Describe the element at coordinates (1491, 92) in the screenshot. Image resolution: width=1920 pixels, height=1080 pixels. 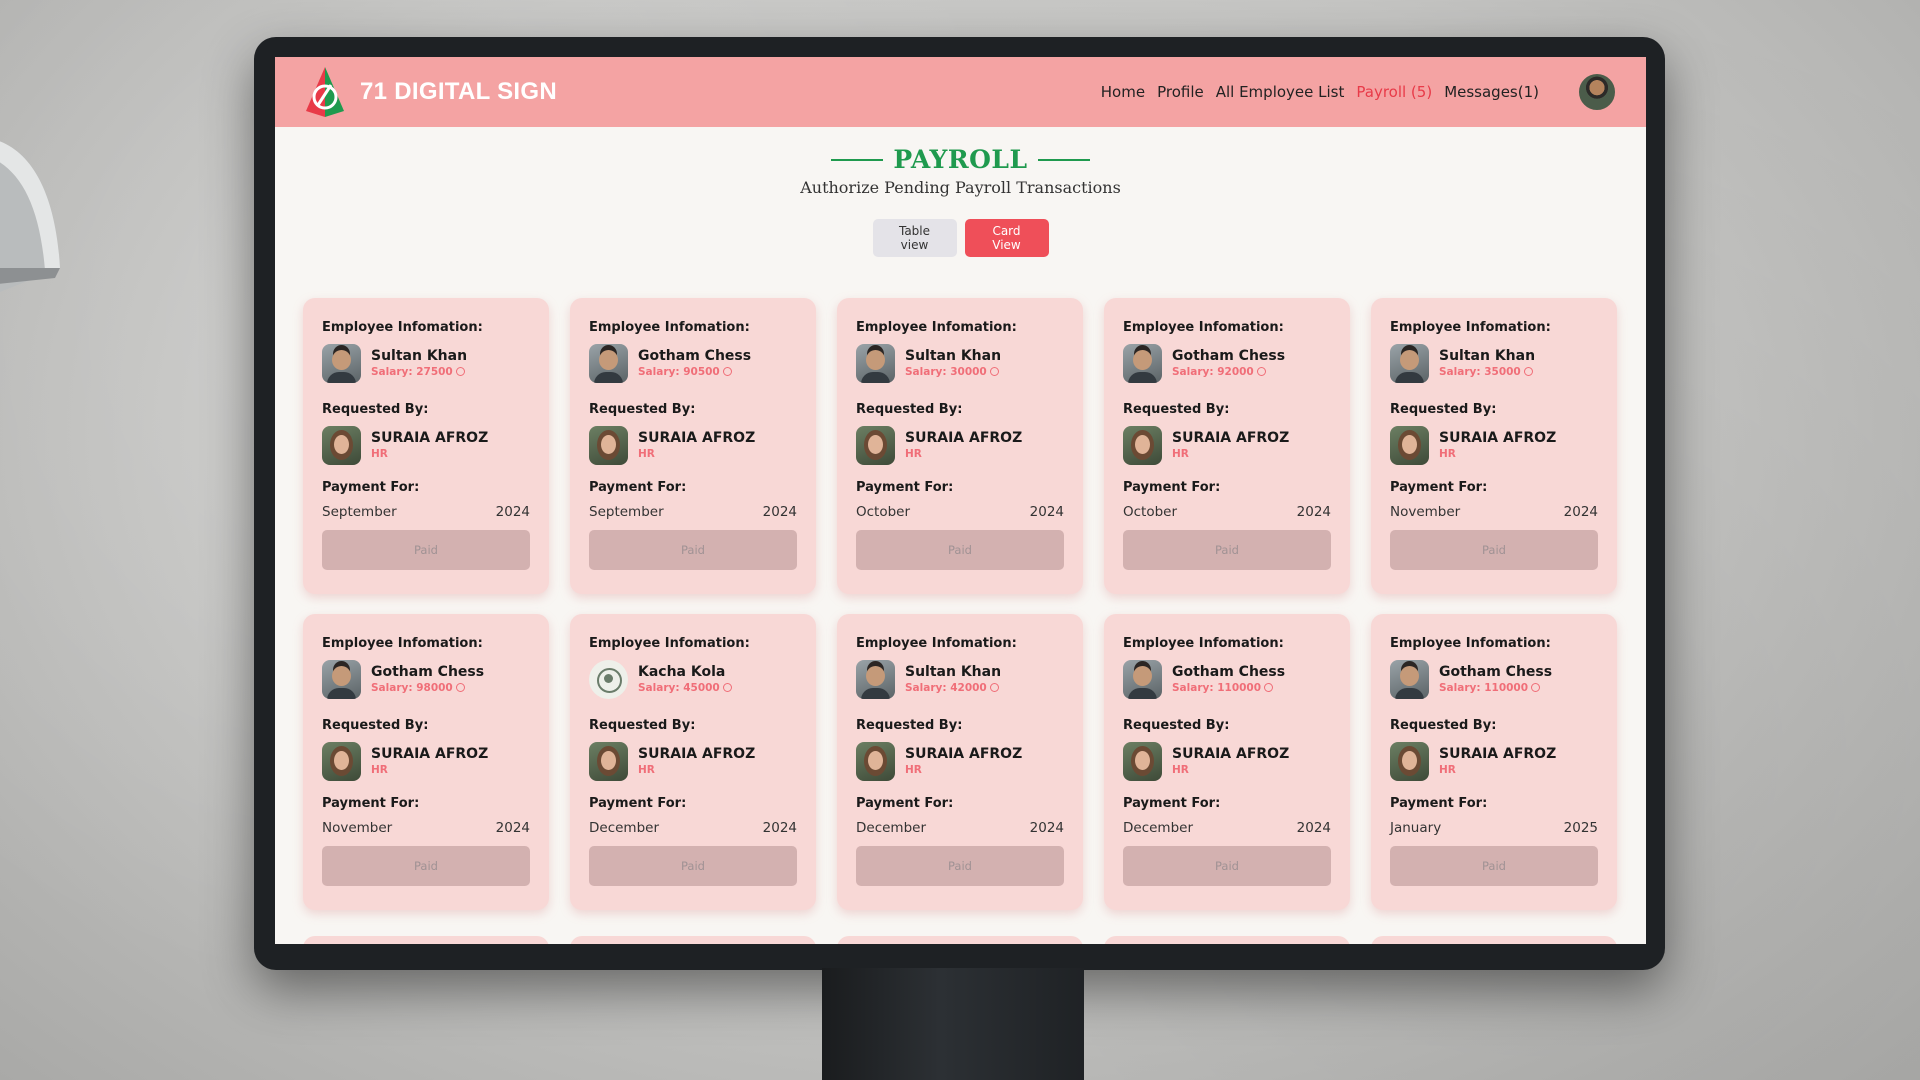
I see `nav-messages: Messages(1)` at that location.